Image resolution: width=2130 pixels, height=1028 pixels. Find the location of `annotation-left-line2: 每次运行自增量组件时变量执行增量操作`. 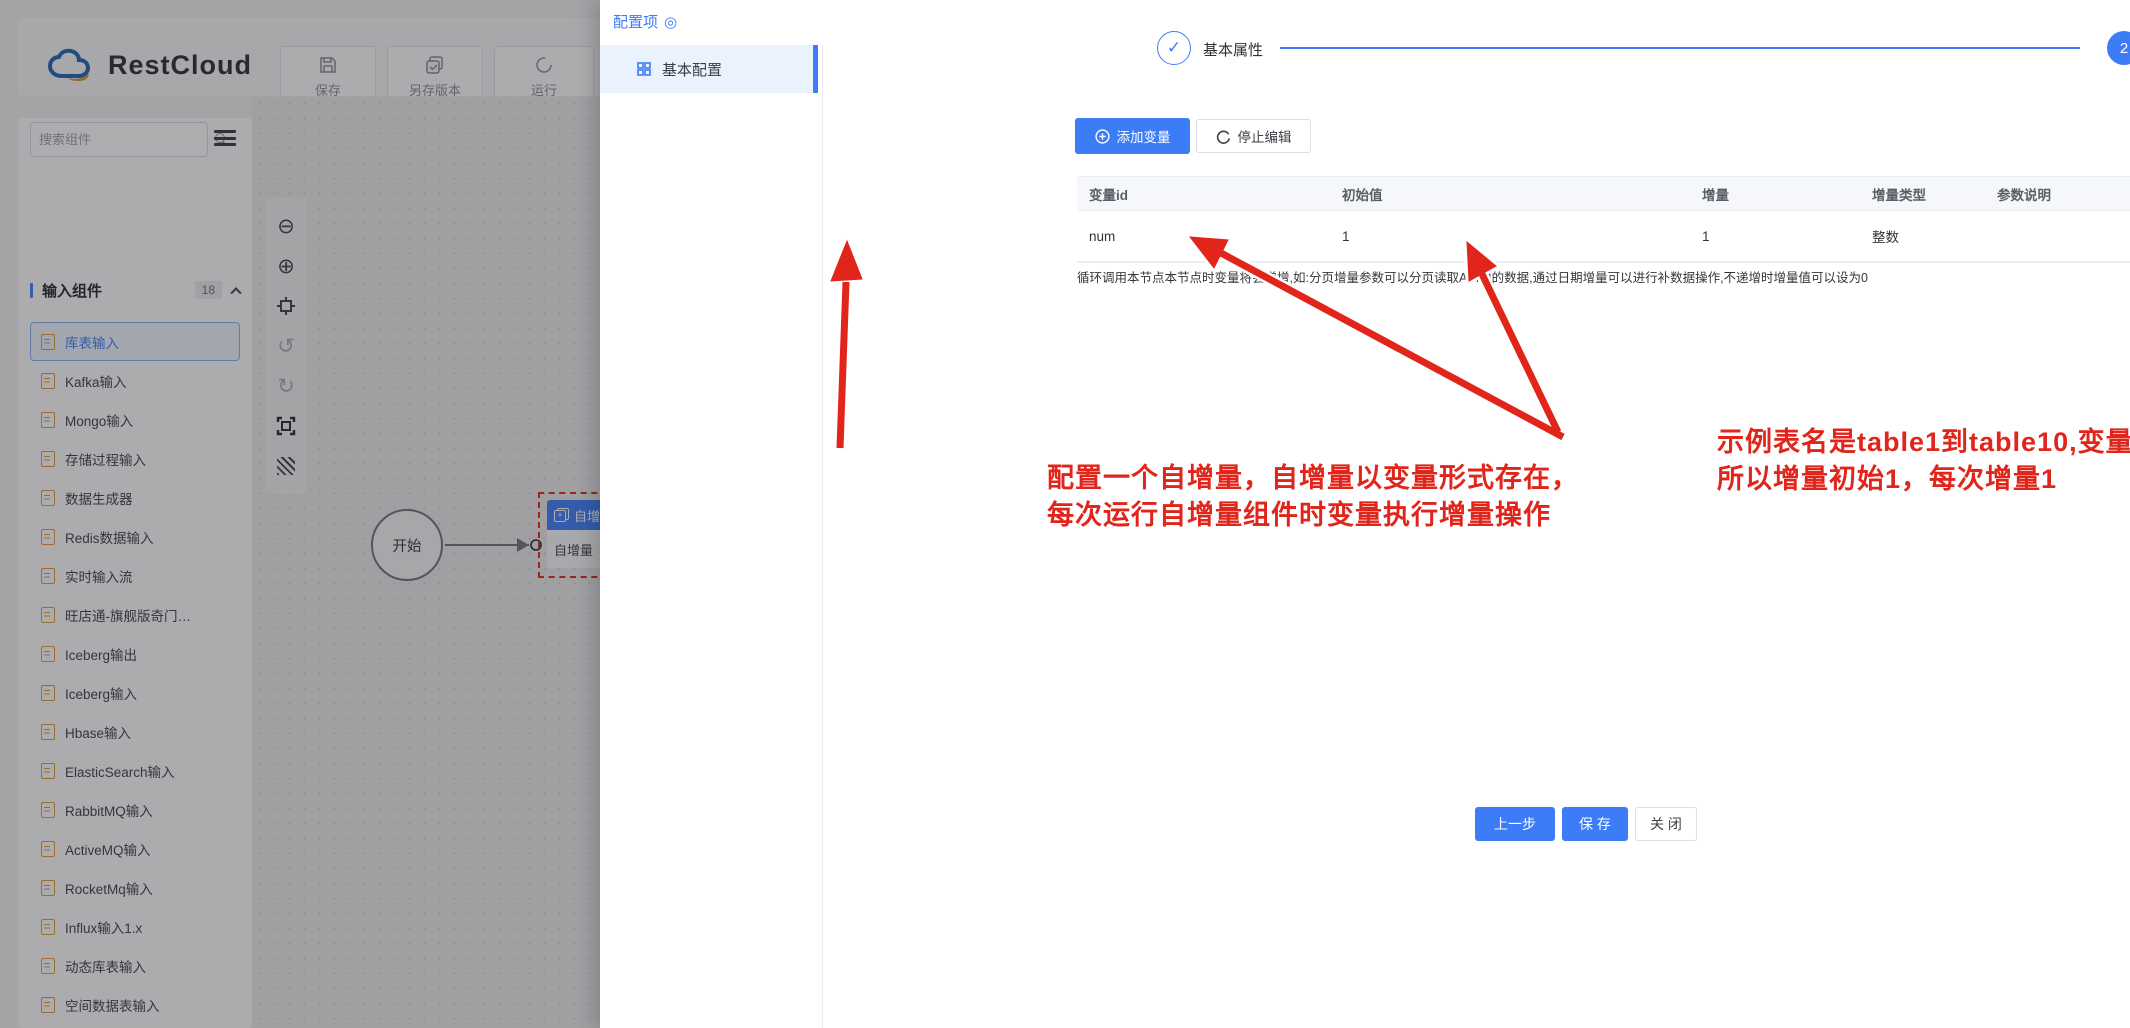

annotation-left-line2: 每次运行自增量组件时变量执行增量操作 is located at coordinates (1299, 515).